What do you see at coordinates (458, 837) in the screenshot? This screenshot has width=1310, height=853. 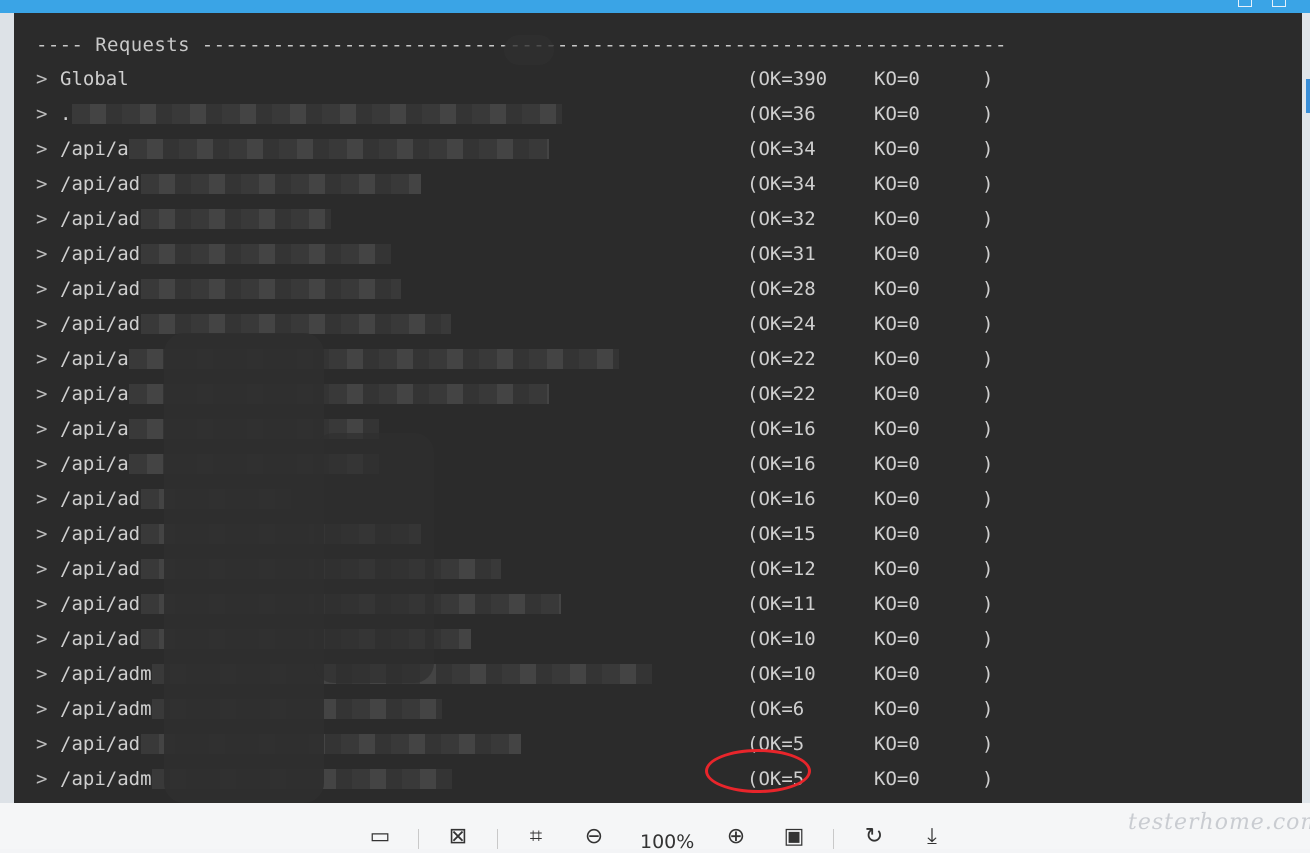 I see `fit-width-icon: ⊠` at bounding box center [458, 837].